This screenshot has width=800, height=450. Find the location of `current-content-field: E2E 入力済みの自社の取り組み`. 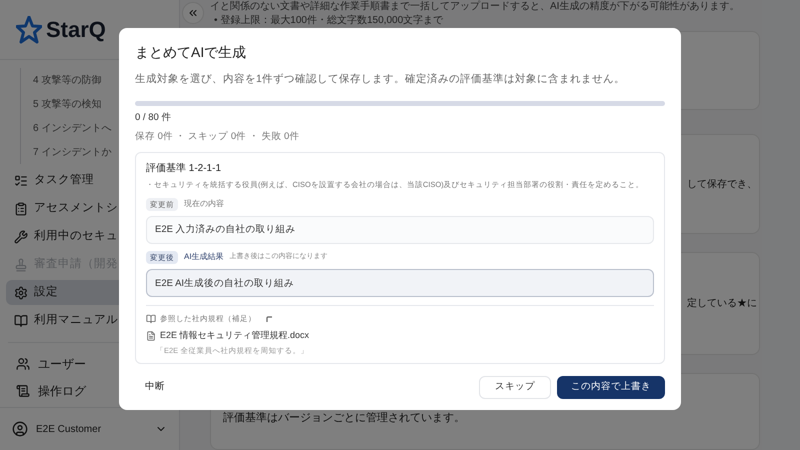

current-content-field: E2E 入力済みの自社の取り組み is located at coordinates (400, 230).